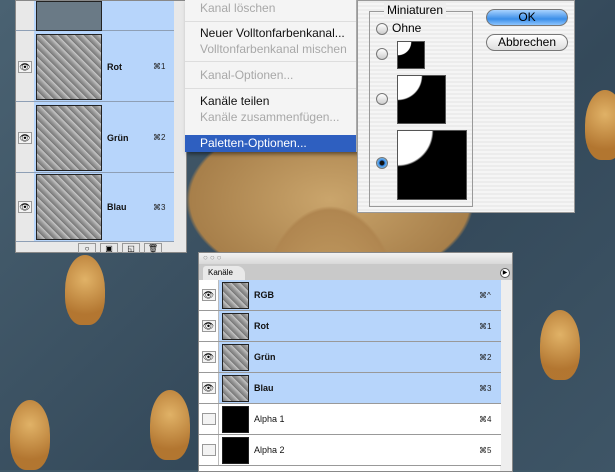 The image size is (615, 472). Describe the element at coordinates (87, 248) in the screenshot. I see `load-selection-icon: ○` at that location.